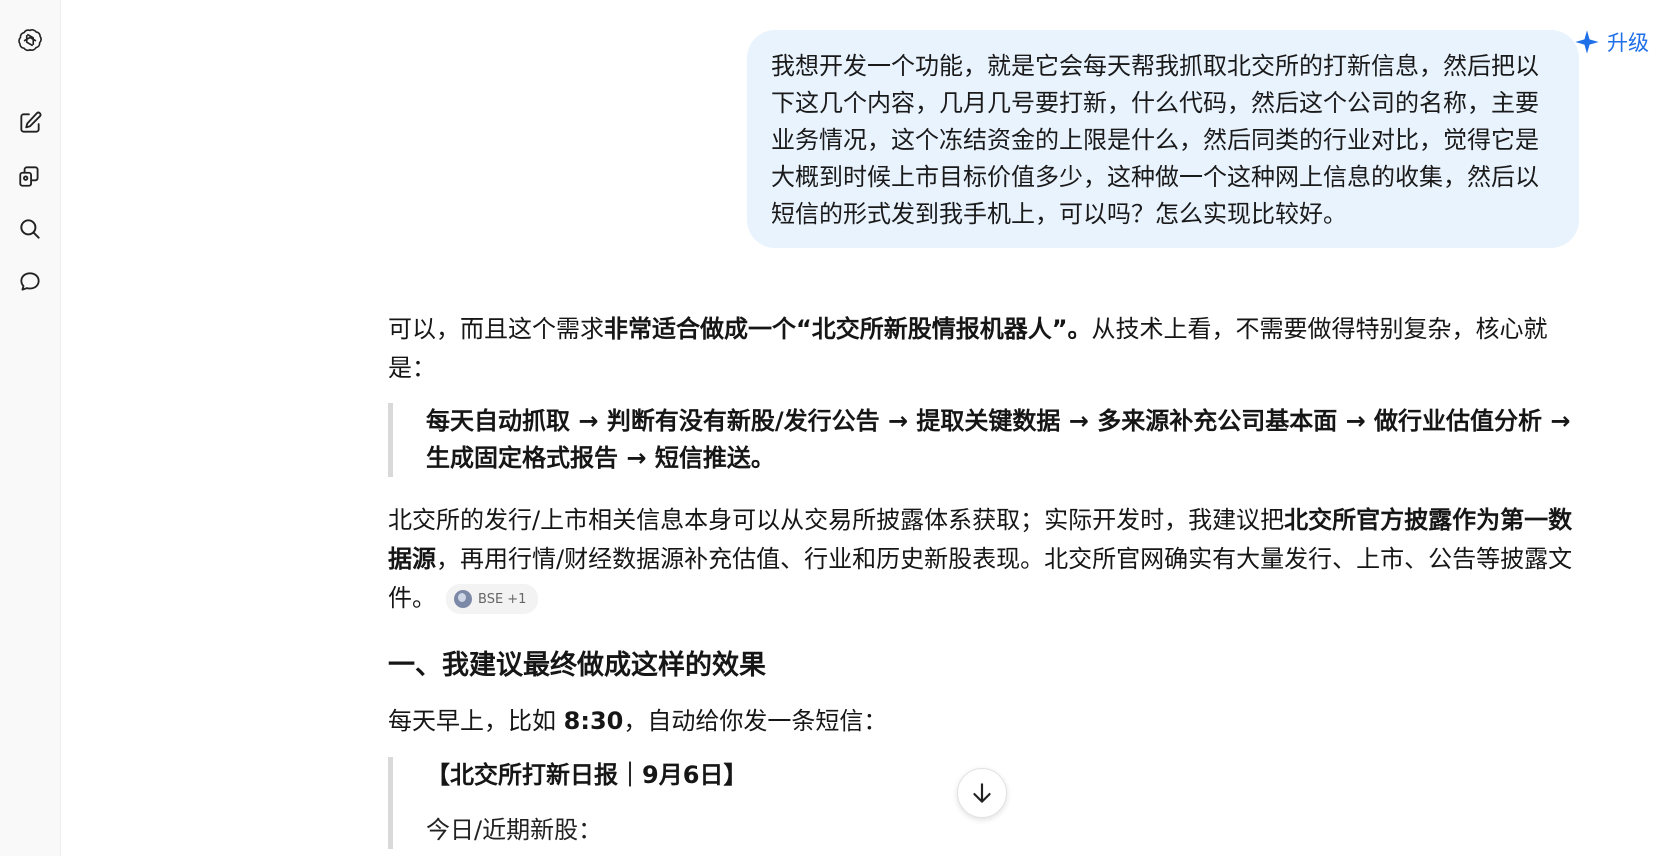 The image size is (1667, 856). Describe the element at coordinates (593, 721) in the screenshot. I see `sms-time: 8:30` at that location.